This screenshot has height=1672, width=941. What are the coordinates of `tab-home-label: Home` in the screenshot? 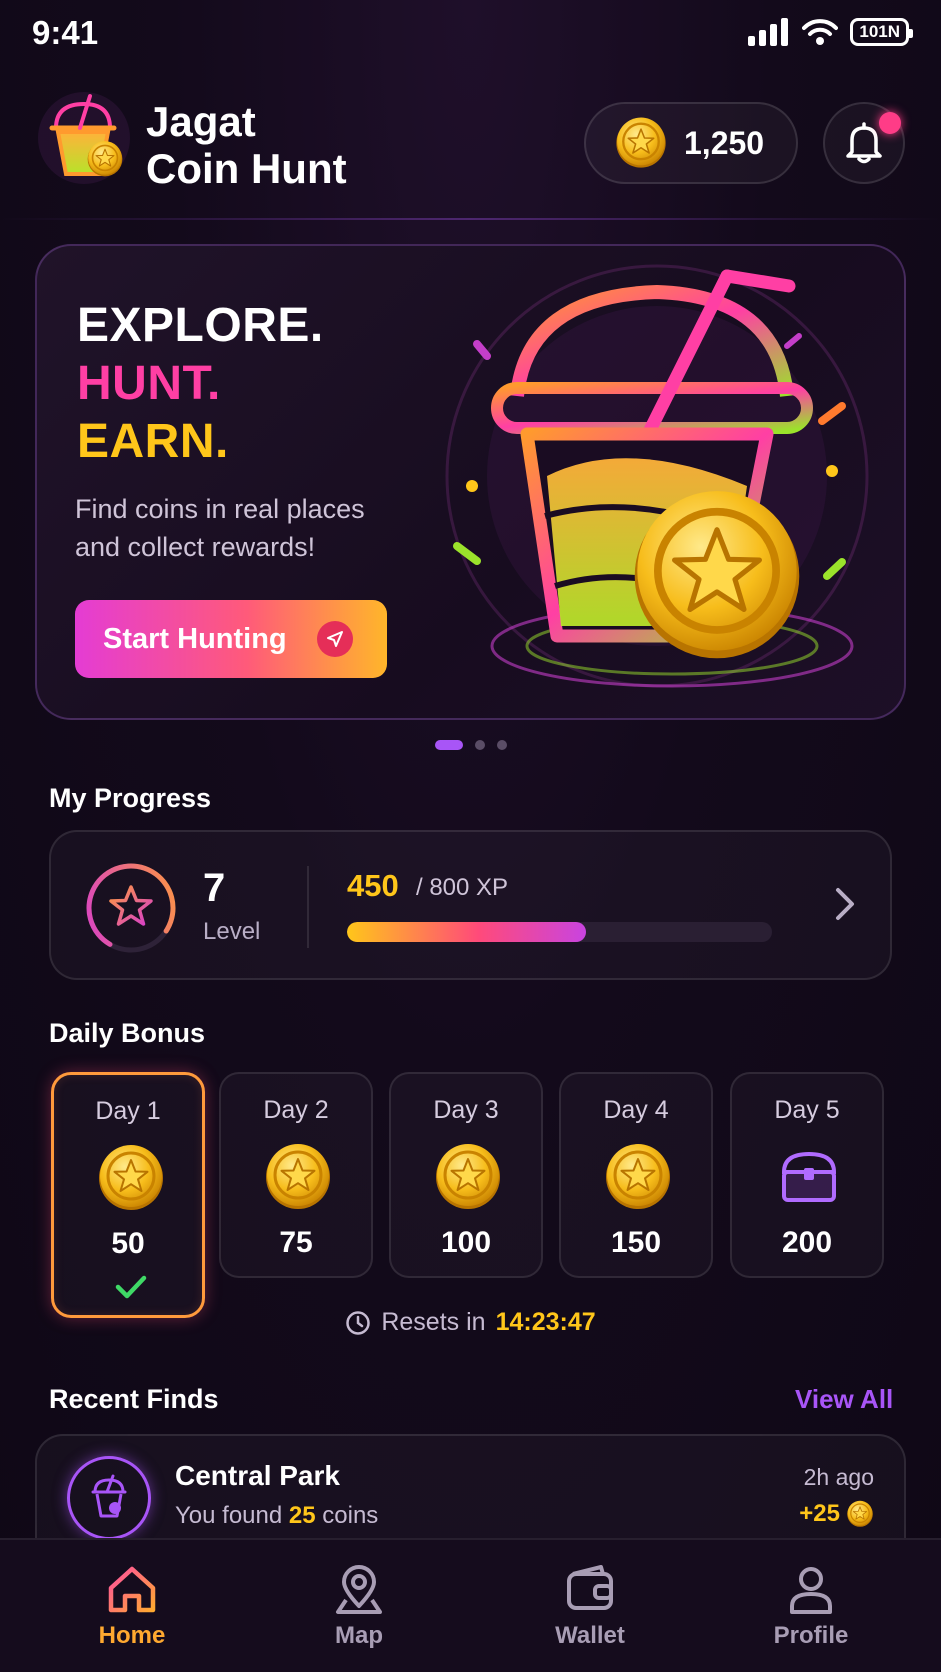 It's located at (132, 1635).